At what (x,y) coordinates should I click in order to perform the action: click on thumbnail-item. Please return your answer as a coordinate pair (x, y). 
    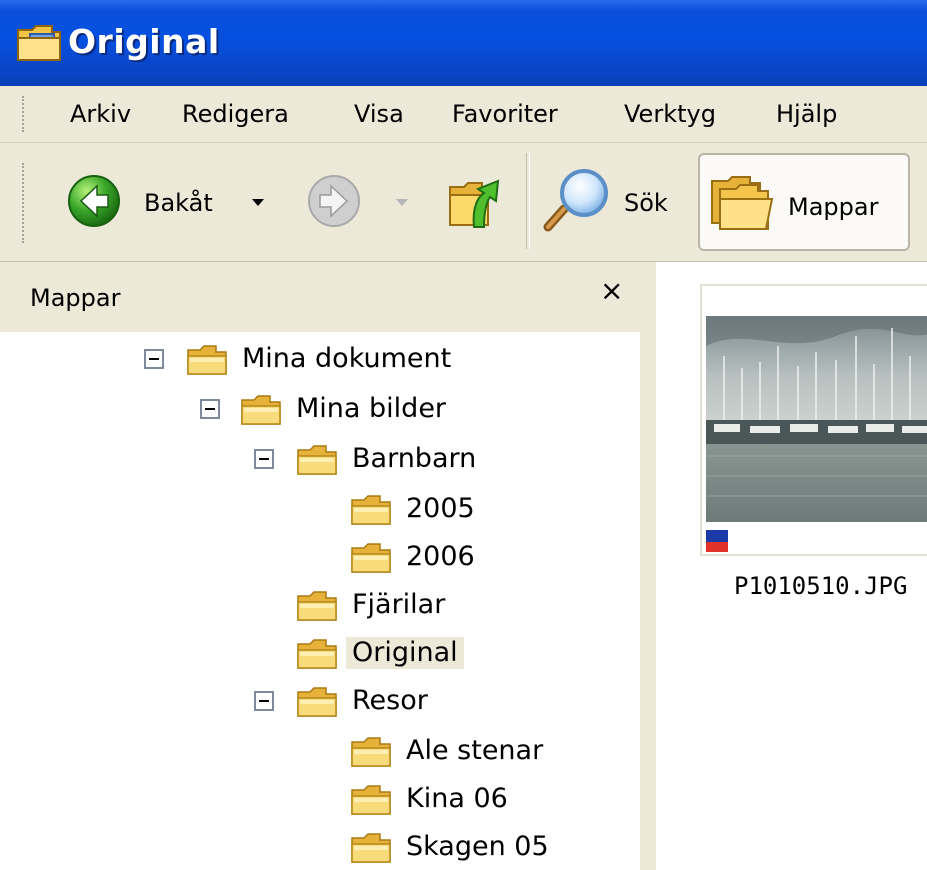
    Looking at the image, I should click on (813, 420).